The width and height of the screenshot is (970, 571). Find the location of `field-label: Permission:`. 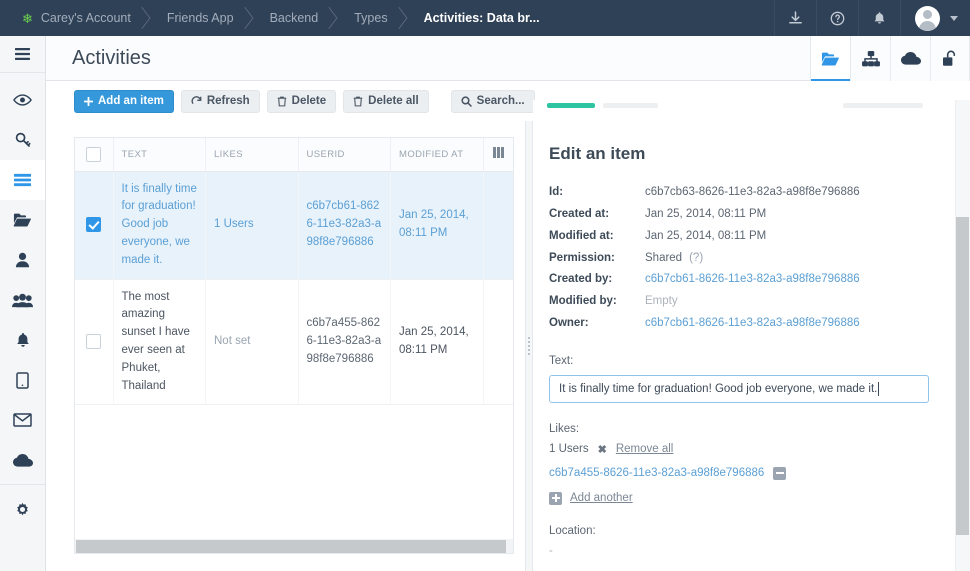

field-label: Permission: is located at coordinates (582, 257).